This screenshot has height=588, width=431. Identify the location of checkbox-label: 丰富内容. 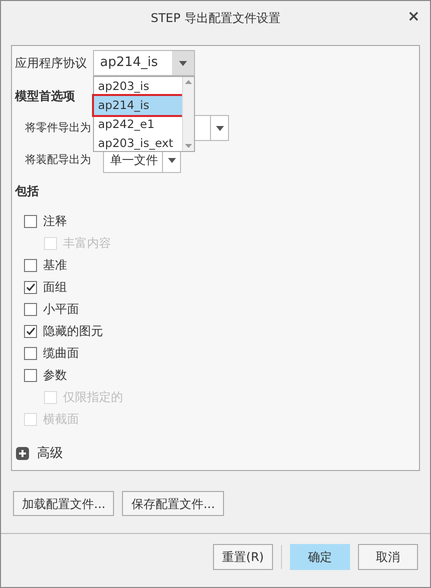
(87, 243).